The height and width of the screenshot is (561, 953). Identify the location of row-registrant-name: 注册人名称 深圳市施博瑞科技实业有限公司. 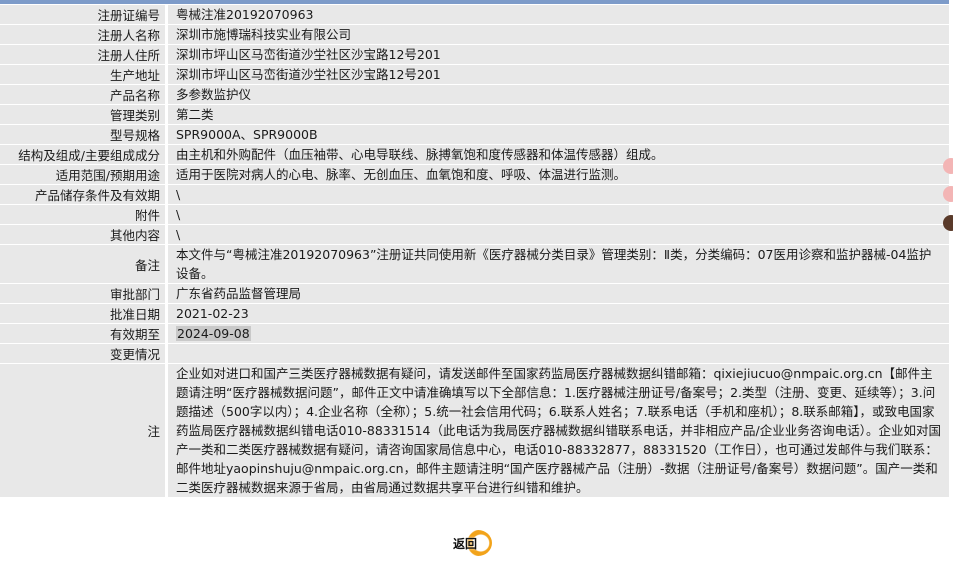
(474, 34).